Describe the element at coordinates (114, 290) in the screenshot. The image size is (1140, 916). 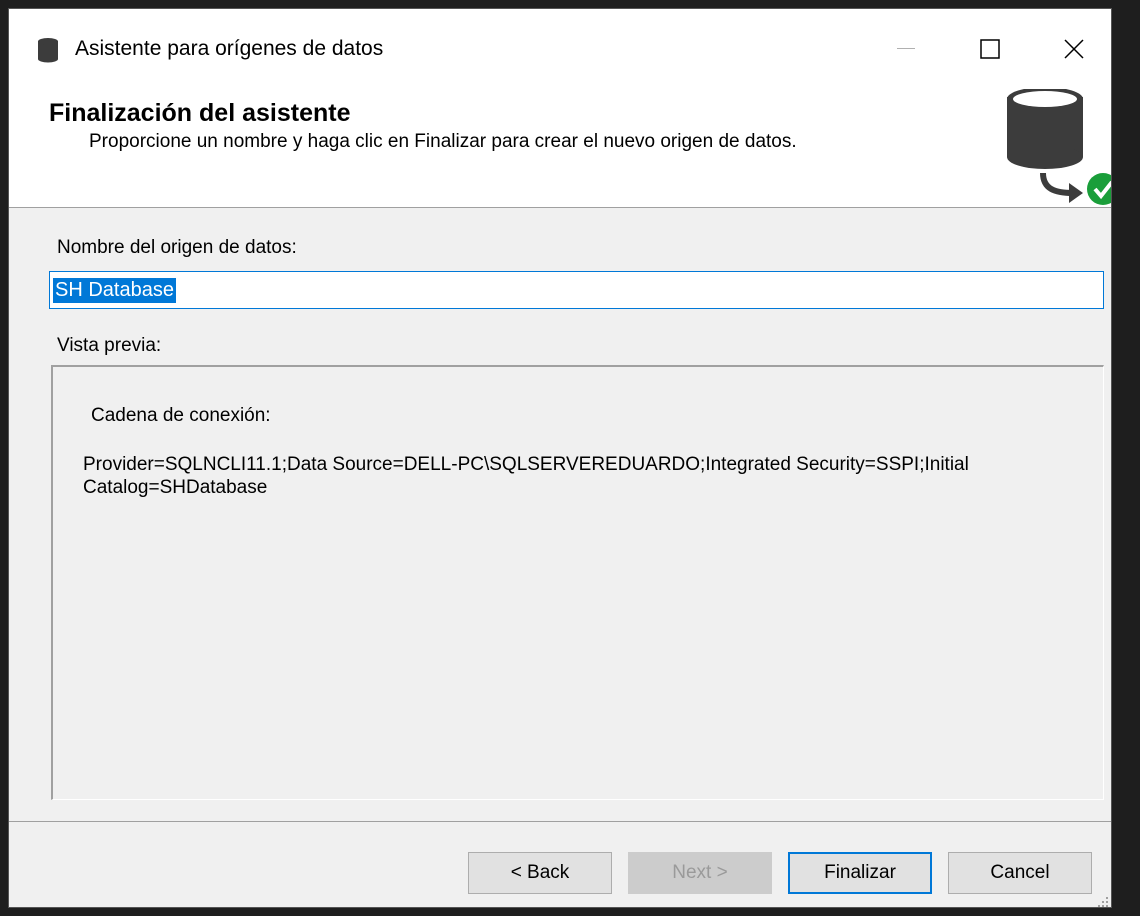
I see `data-source-name-value: SH Database` at that location.